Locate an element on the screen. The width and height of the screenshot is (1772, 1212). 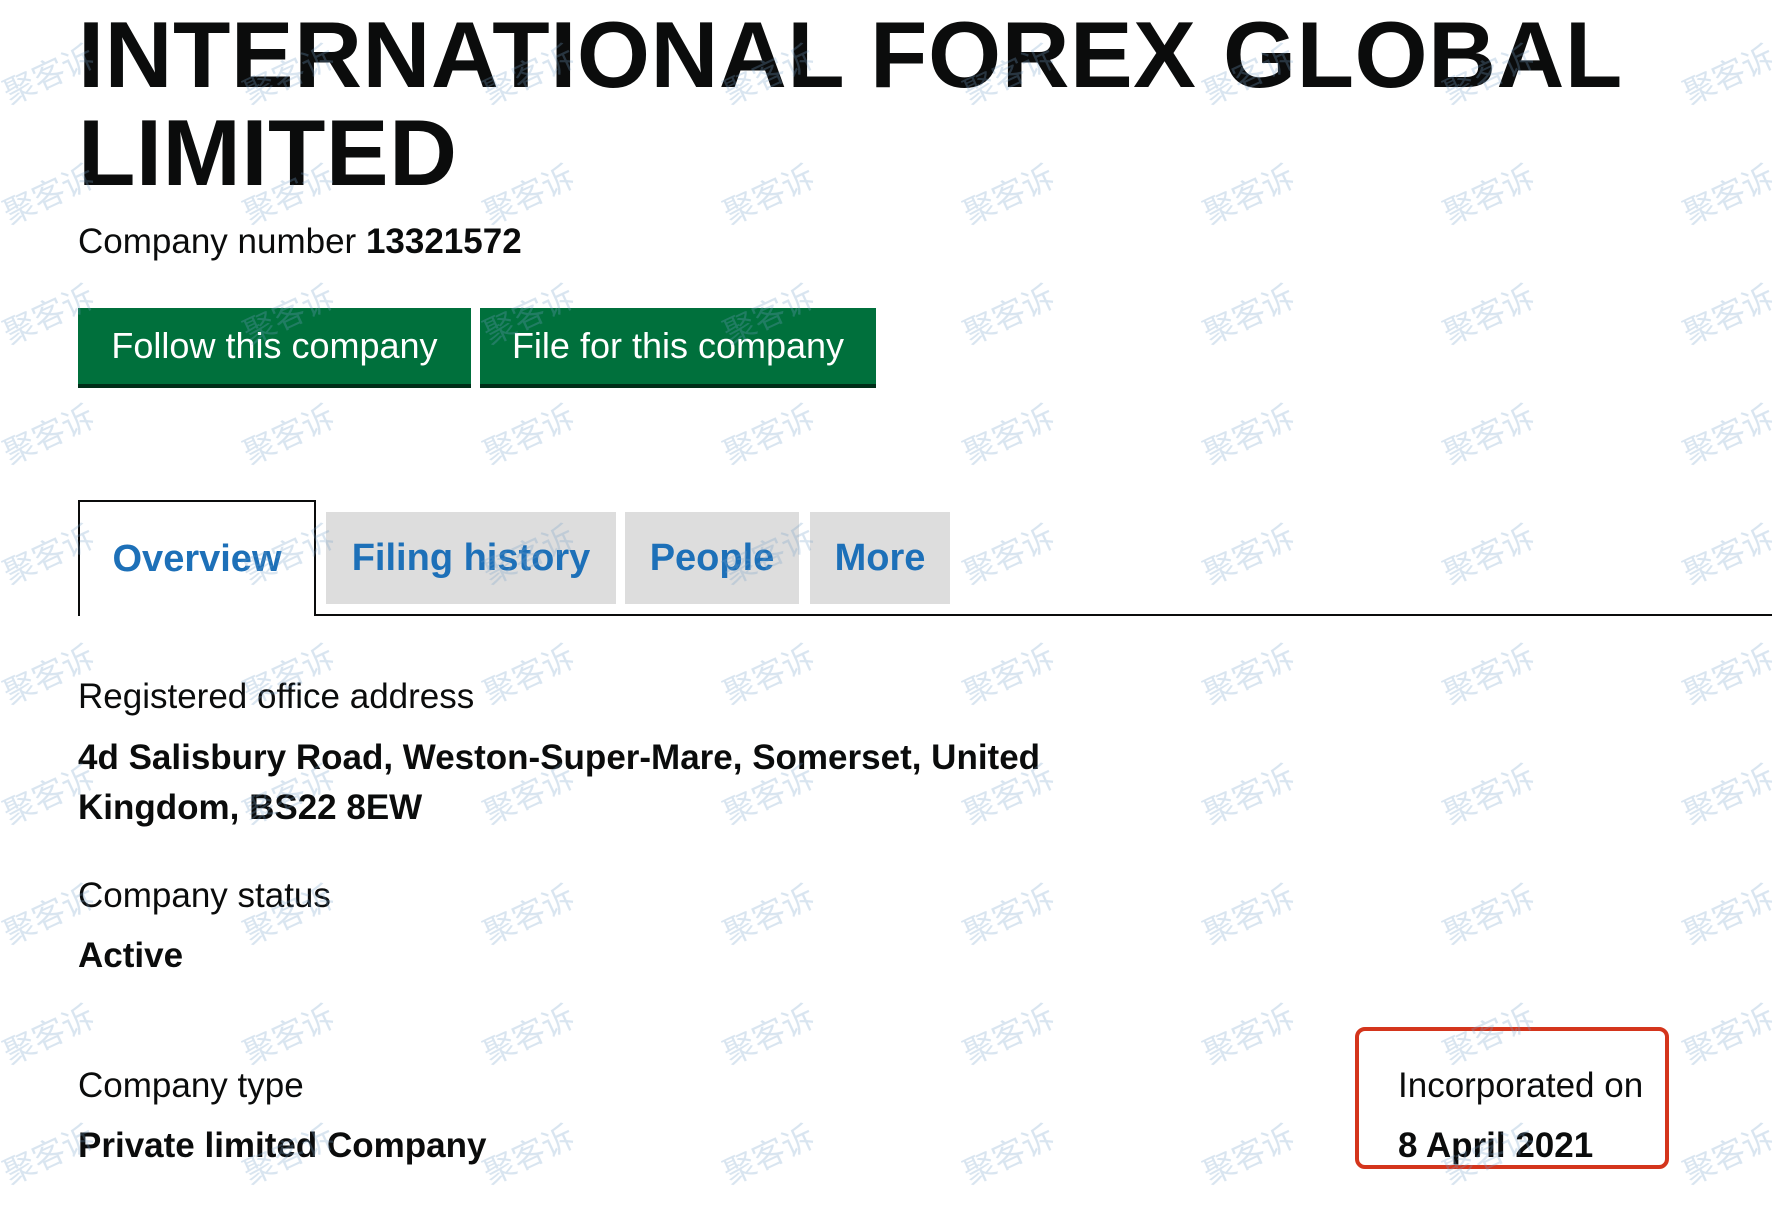
incorporated-on-value: 8 April 2021 is located at coordinates (1496, 1145).